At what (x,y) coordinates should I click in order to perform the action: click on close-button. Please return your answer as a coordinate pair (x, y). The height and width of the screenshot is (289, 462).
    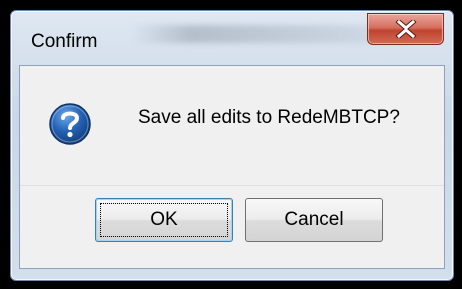
    Looking at the image, I should click on (405, 29).